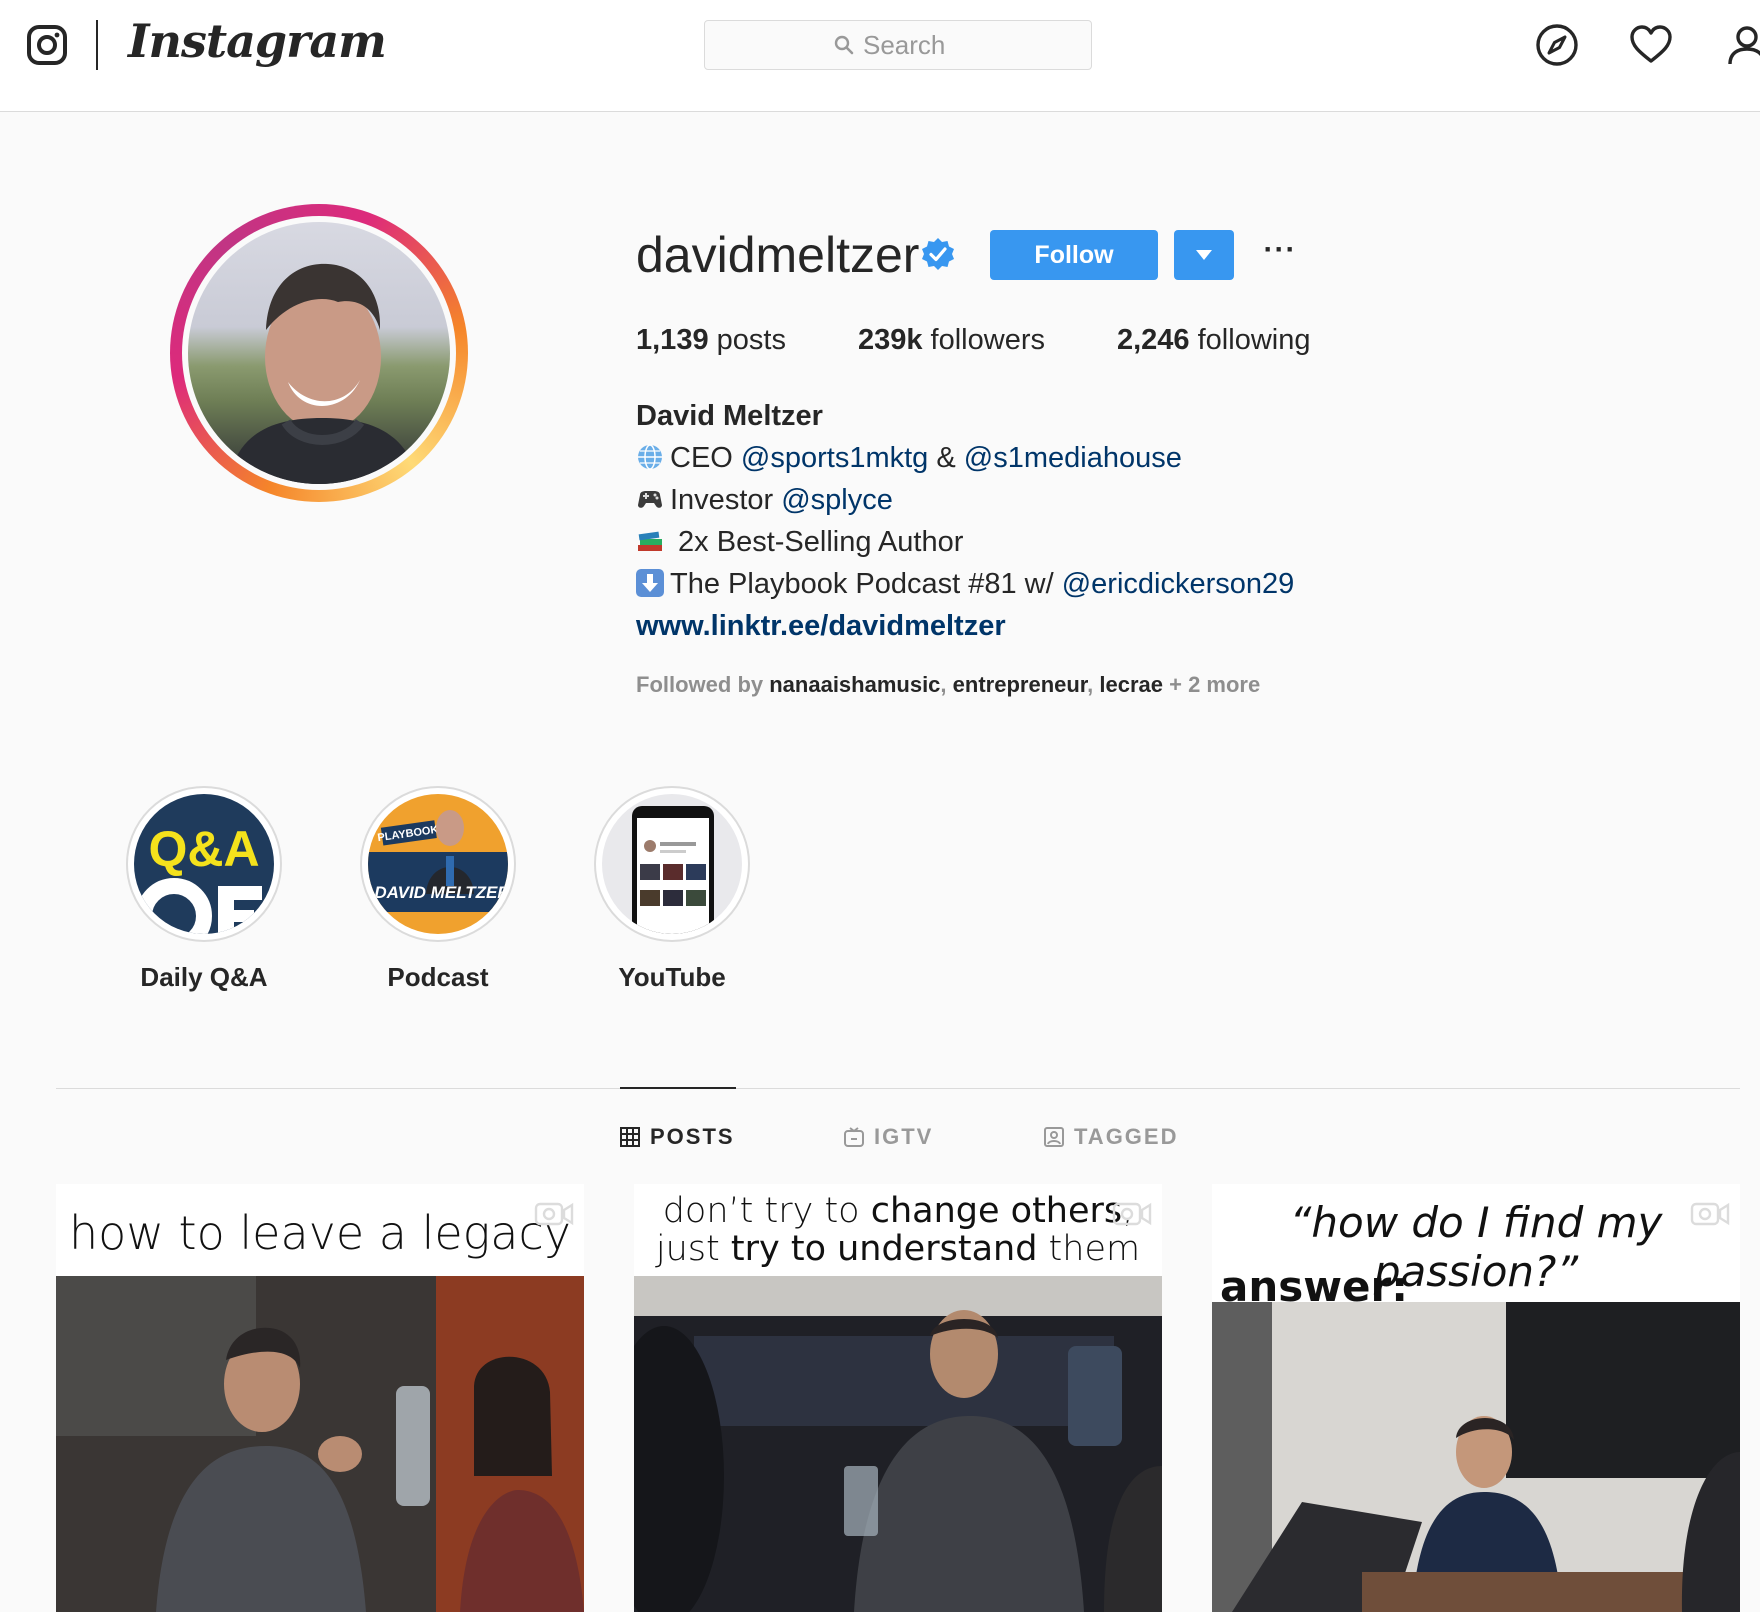 This screenshot has height=1612, width=1760. What do you see at coordinates (257, 41) in the screenshot?
I see `instagram-wordmark: Instagram` at bounding box center [257, 41].